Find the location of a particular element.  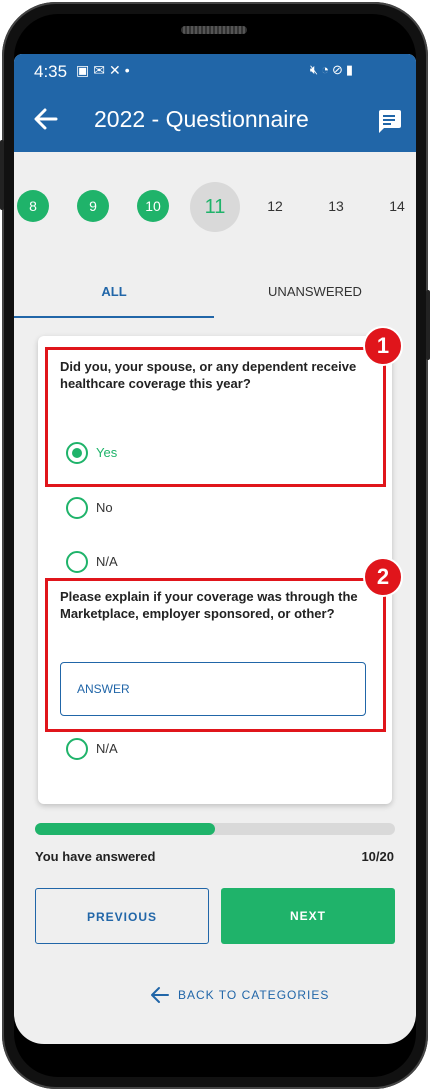

step-14: 14 is located at coordinates (397, 206).